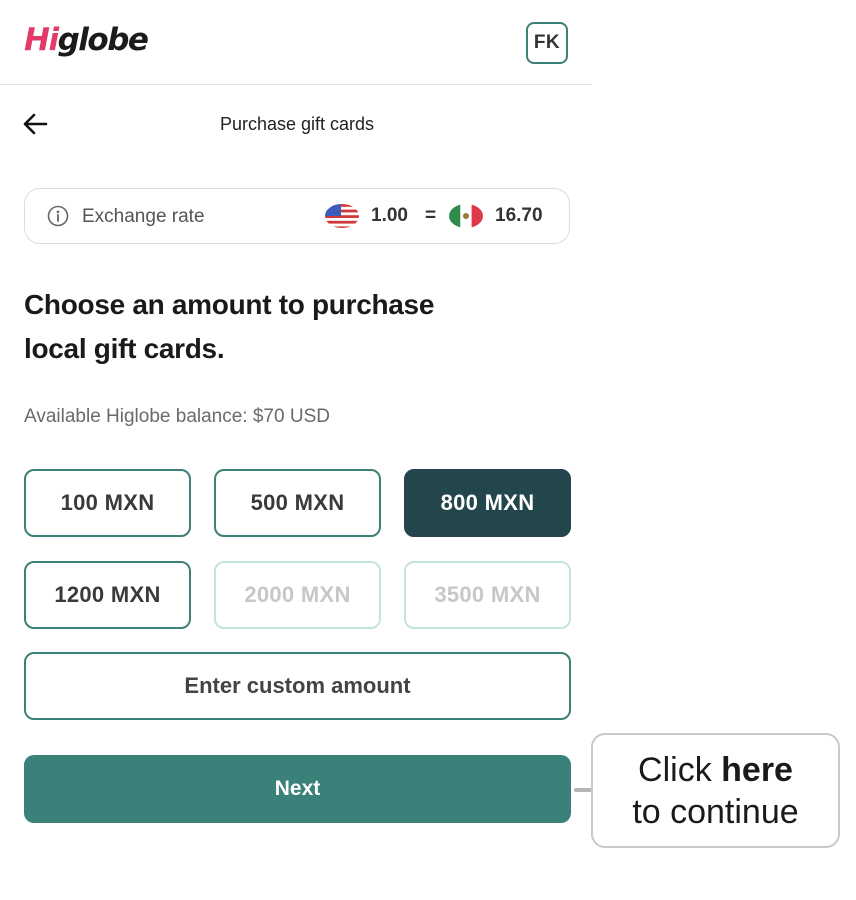 The width and height of the screenshot is (856, 900). I want to click on mxn-rate-value: 16.70, so click(519, 215).